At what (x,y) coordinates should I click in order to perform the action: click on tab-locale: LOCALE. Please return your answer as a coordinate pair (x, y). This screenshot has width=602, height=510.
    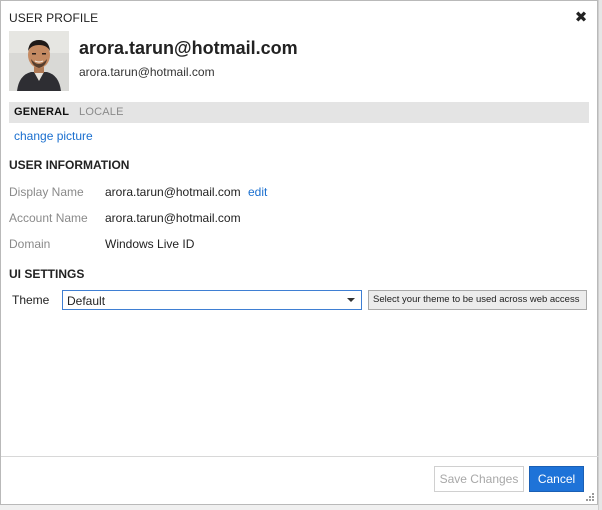
    Looking at the image, I should click on (101, 112).